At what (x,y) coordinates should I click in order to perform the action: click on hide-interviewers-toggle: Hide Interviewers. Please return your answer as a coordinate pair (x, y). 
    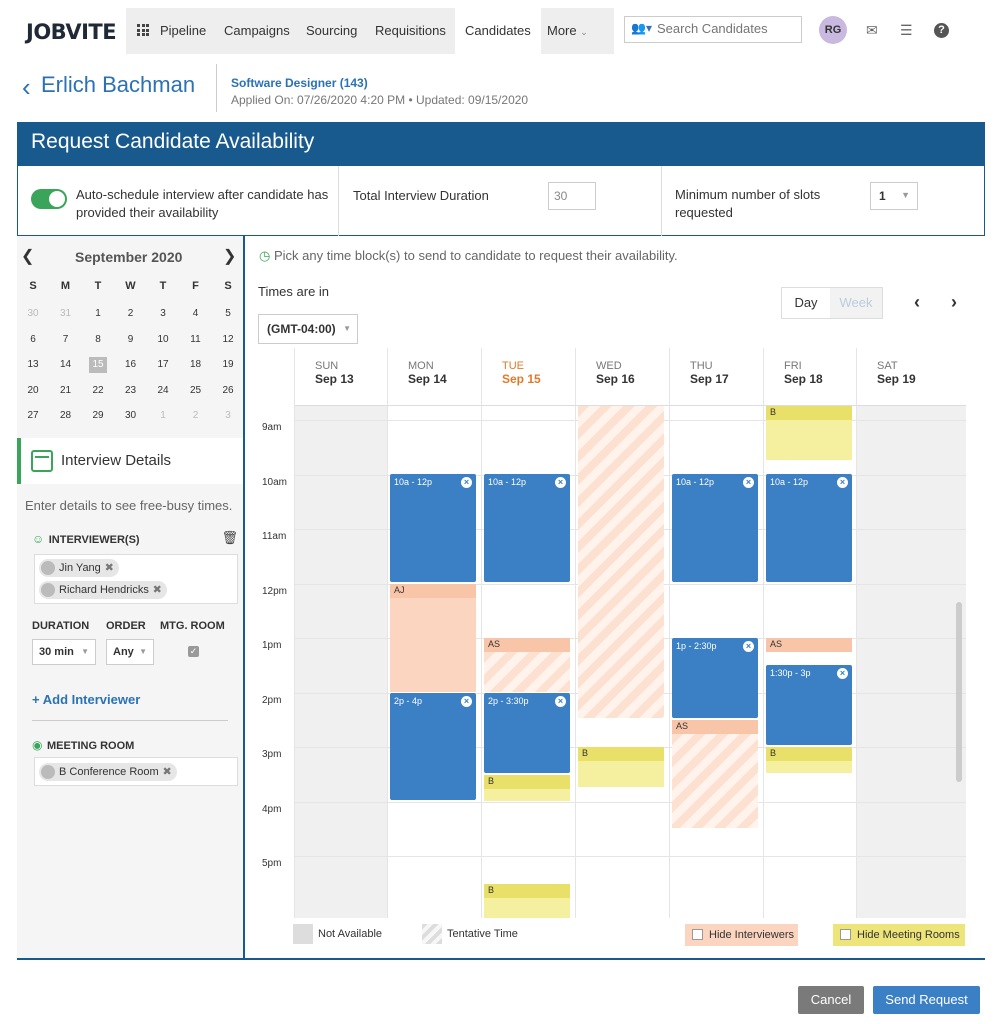
    Looking at the image, I should click on (741, 935).